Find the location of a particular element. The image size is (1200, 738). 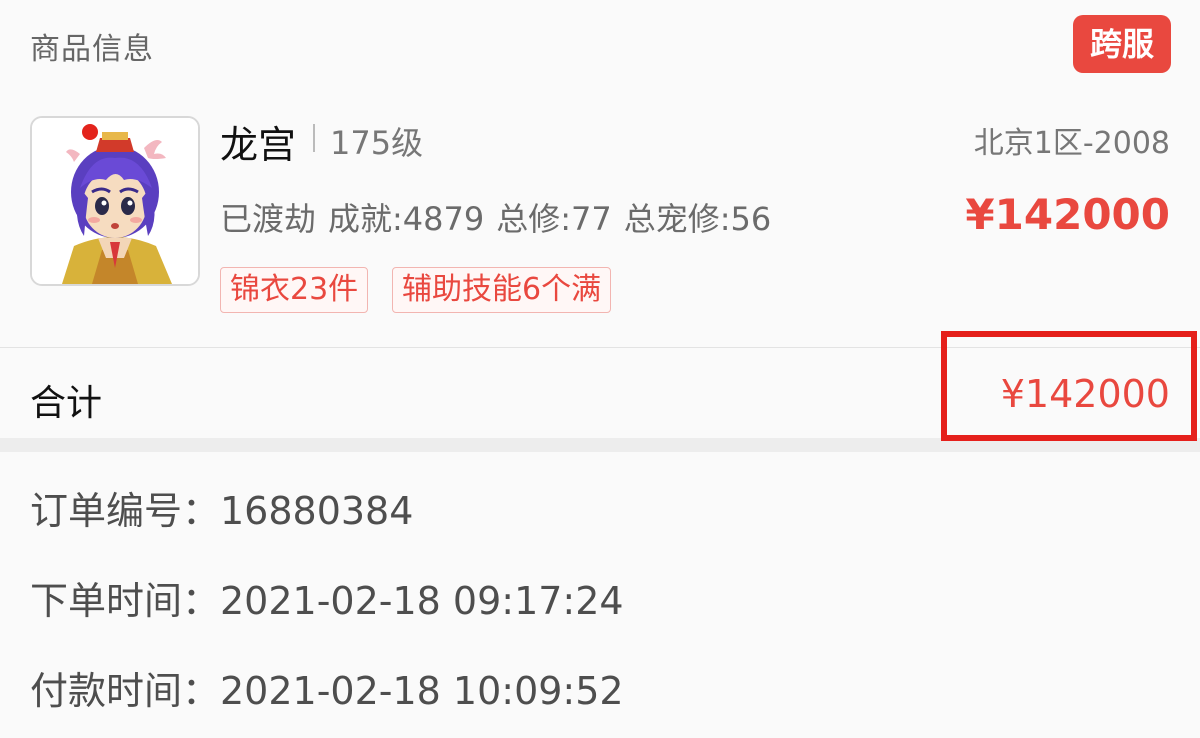

character-stats: 已渡劫 成就:4879 总修:77 总宠修:56 is located at coordinates (501, 217).